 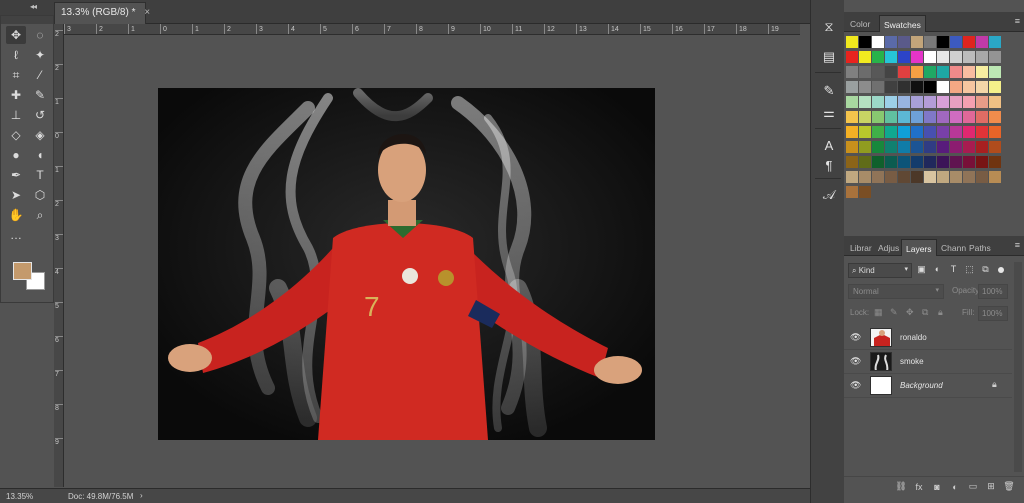 I want to click on add-mask-icon: ◙, so click(x=937, y=487).